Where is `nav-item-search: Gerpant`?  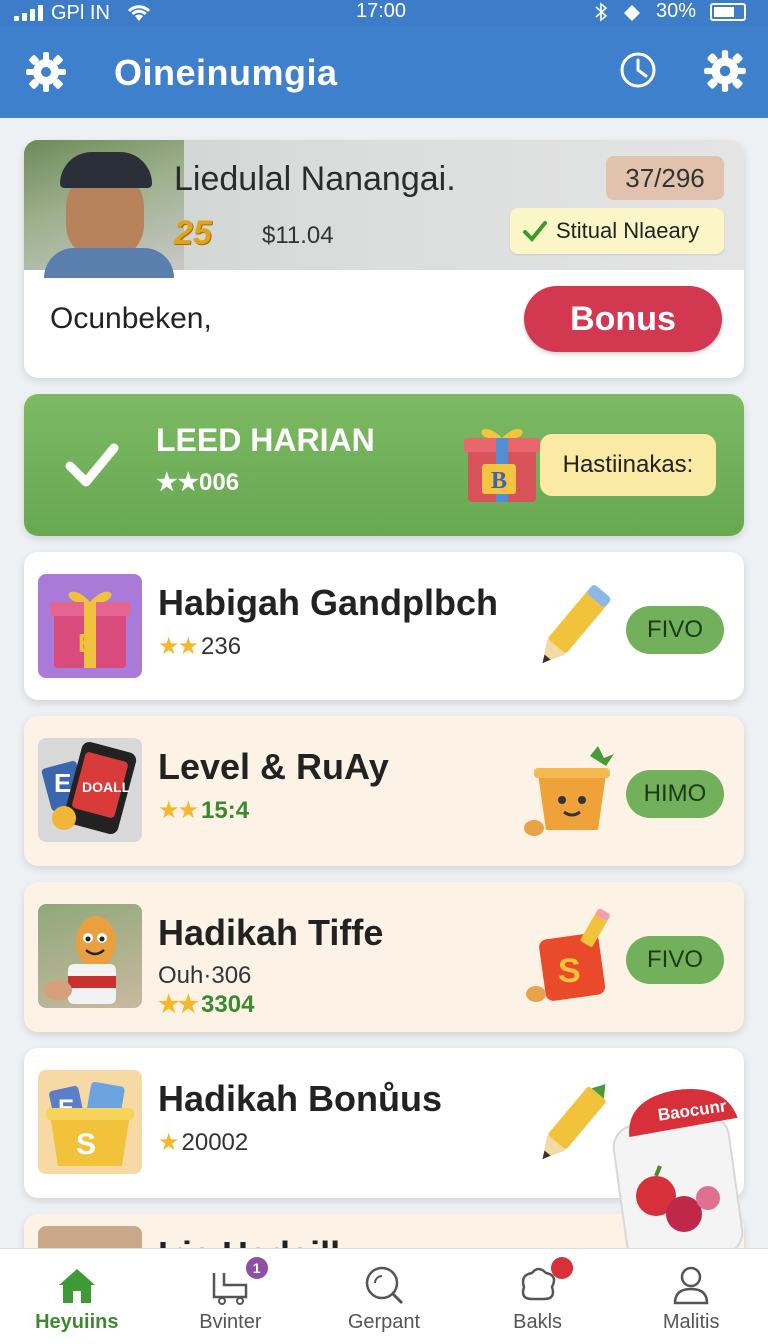
nav-item-search: Gerpant is located at coordinates (384, 1296).